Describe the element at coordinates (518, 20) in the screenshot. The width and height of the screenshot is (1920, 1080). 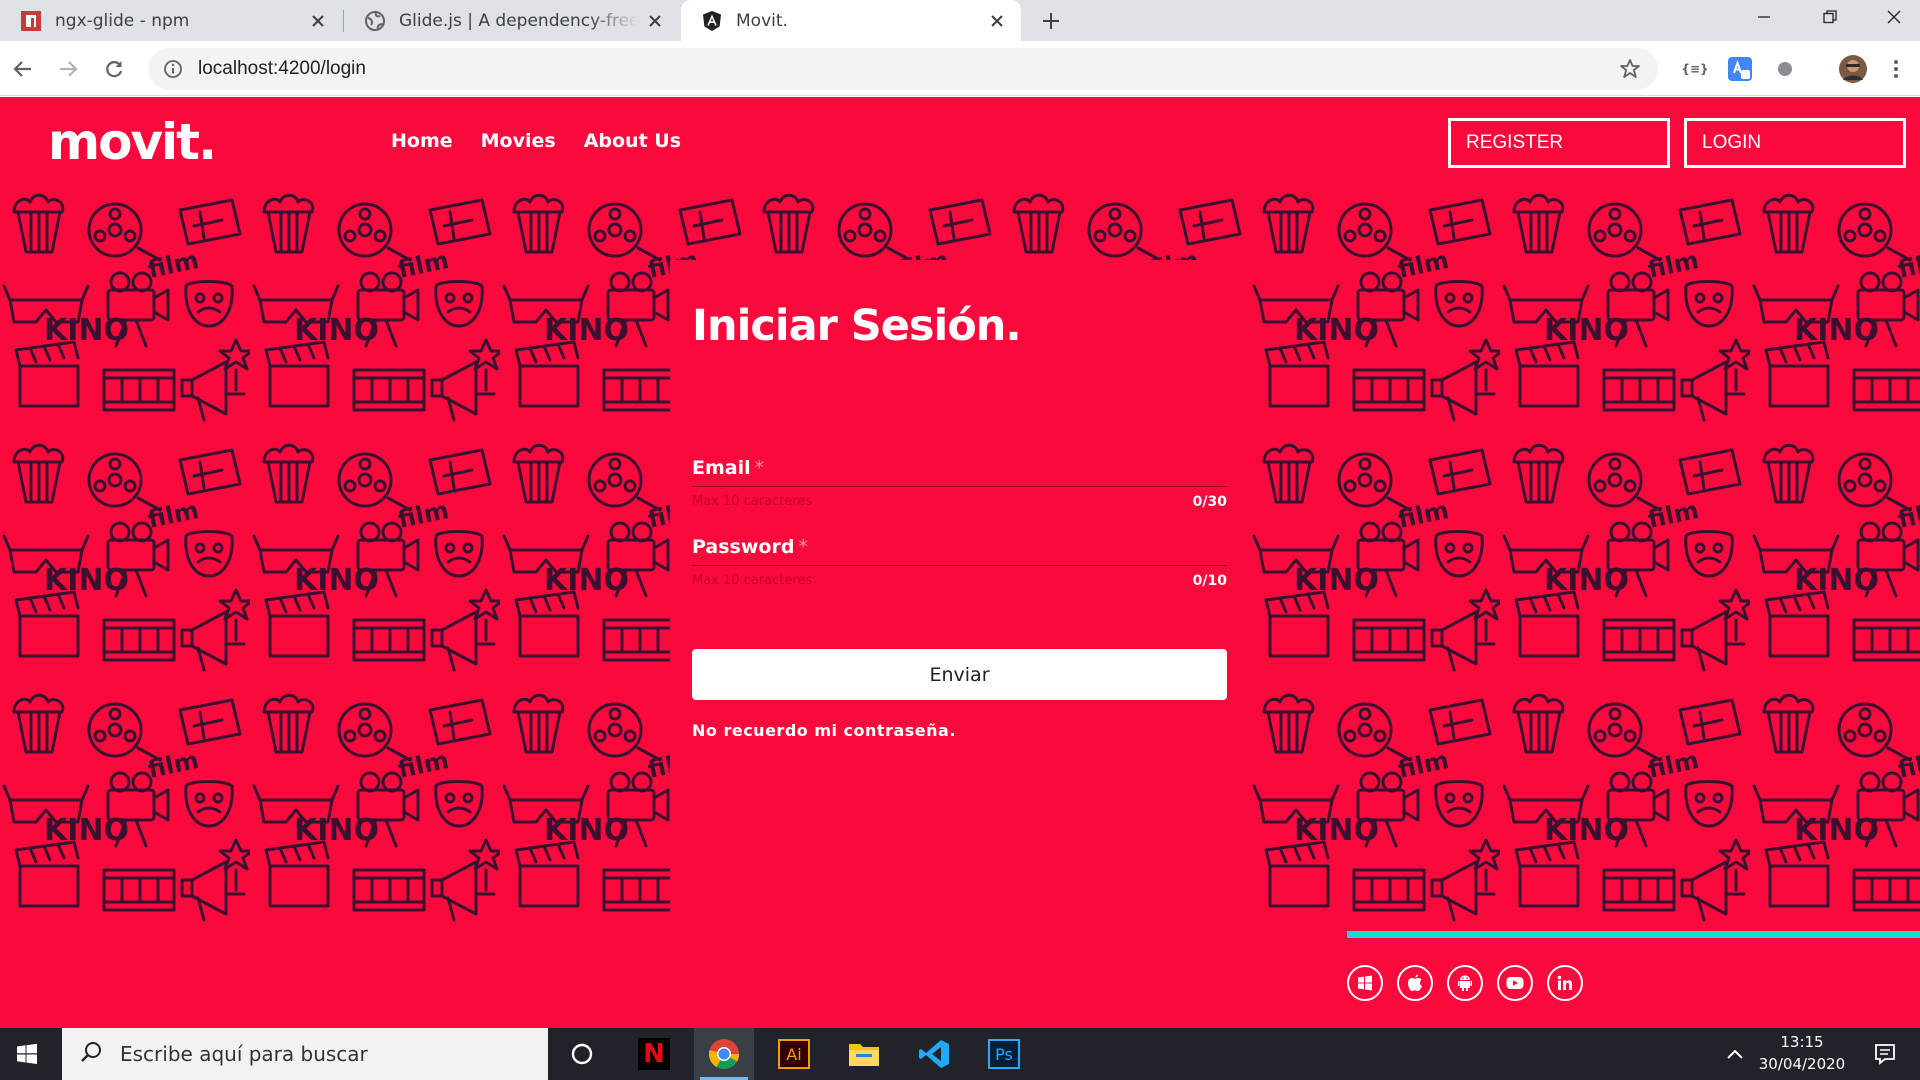
I see `tab-title: Glide.js | A dependency-free JavaScript` at that location.